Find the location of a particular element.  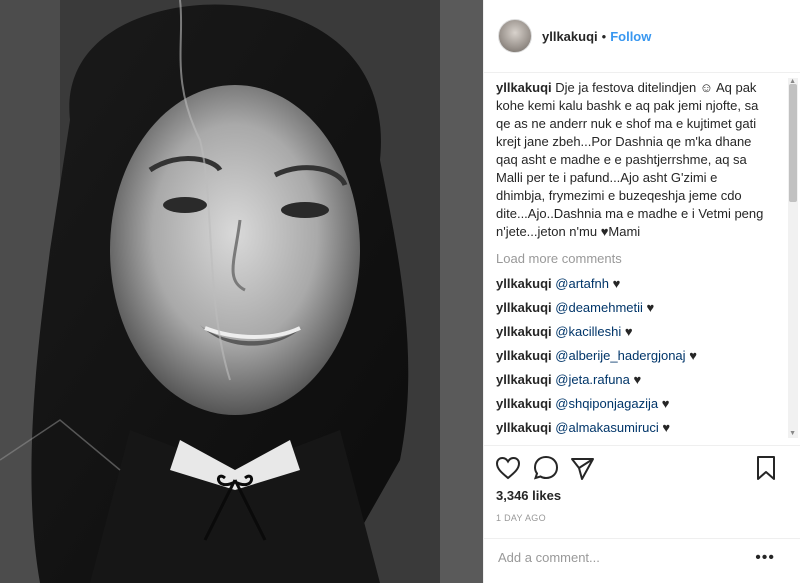

comment-item: yllkakuqi @almakasumiruci ♥ is located at coordinates (640, 427).